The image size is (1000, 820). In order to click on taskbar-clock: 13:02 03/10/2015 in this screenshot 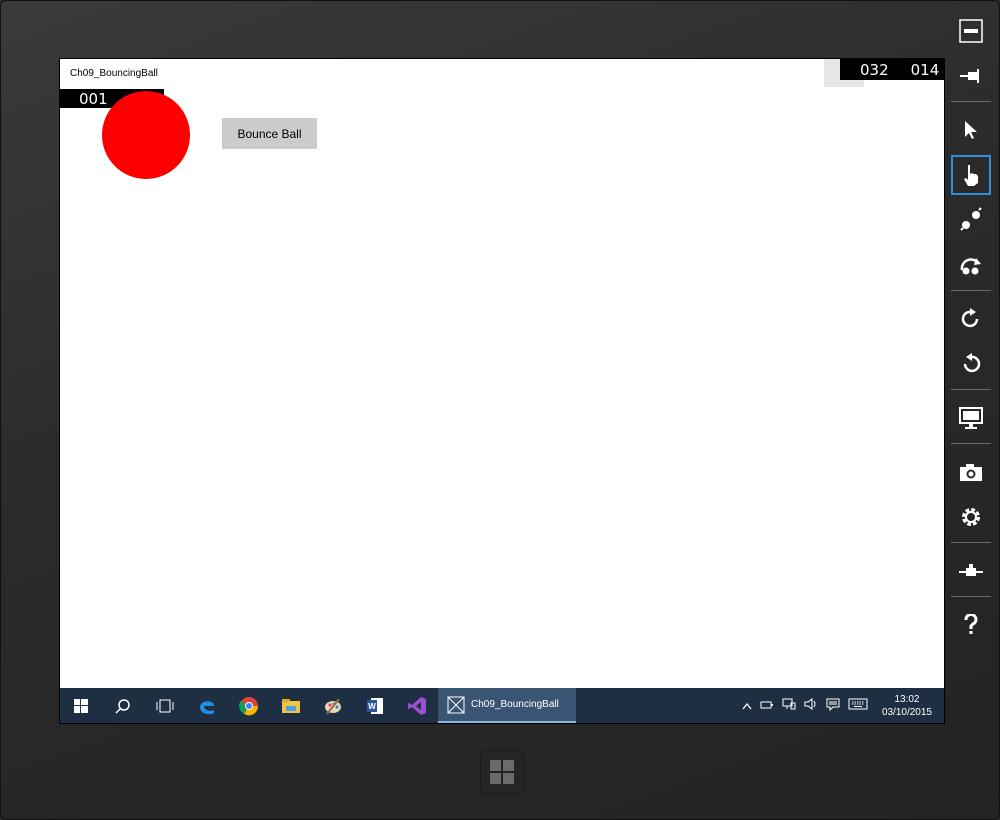, I will do `click(907, 706)`.